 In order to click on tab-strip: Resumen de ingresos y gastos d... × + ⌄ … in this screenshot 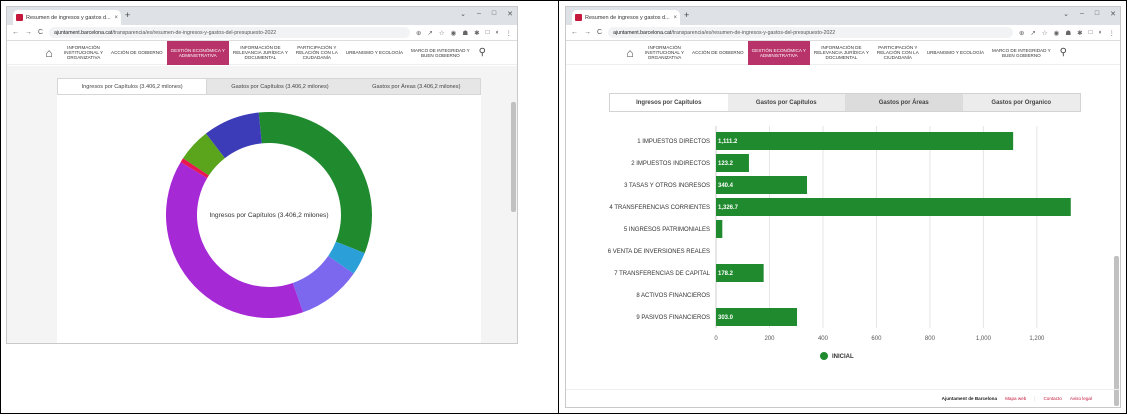, I will do `click(843, 16)`.